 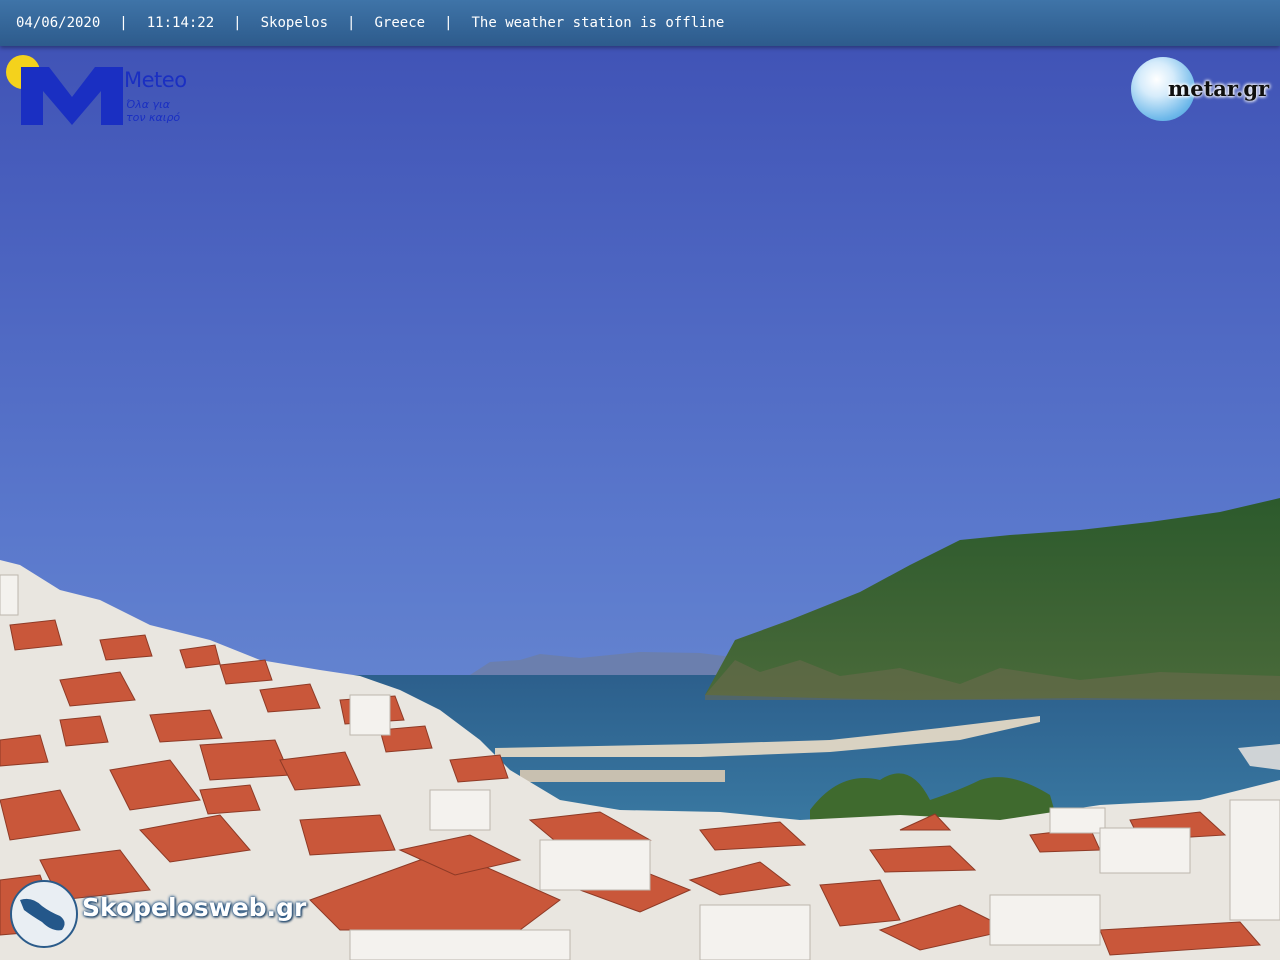 What do you see at coordinates (148, 104) in the screenshot?
I see `meteo-tagline-line-1: Όλα για` at bounding box center [148, 104].